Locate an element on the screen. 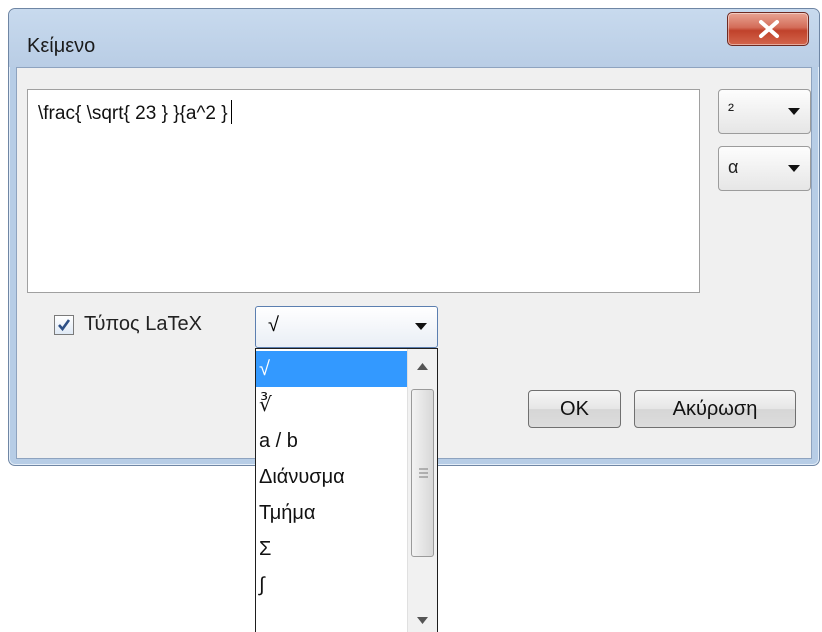 The height and width of the screenshot is (632, 822). superscript-combo-label: ² is located at coordinates (731, 110).